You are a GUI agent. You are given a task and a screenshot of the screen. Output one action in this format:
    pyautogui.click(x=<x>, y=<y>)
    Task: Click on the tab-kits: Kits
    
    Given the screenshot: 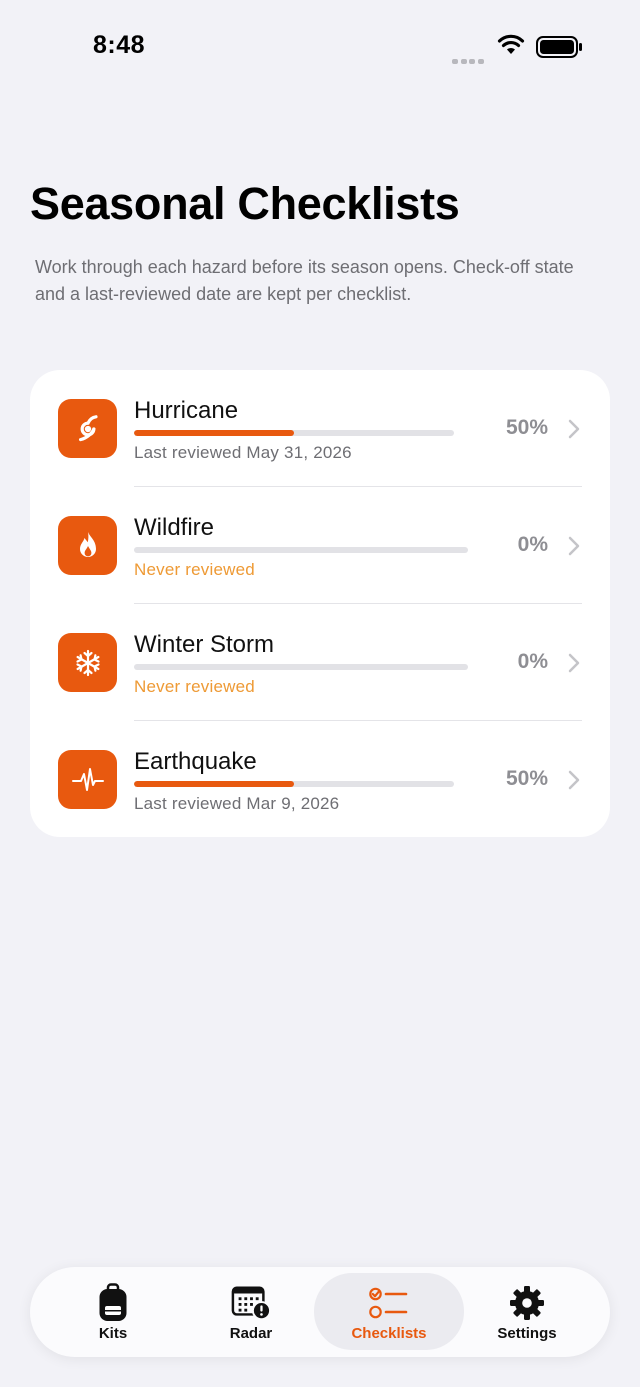 What is the action you would take?
    pyautogui.click(x=113, y=1311)
    